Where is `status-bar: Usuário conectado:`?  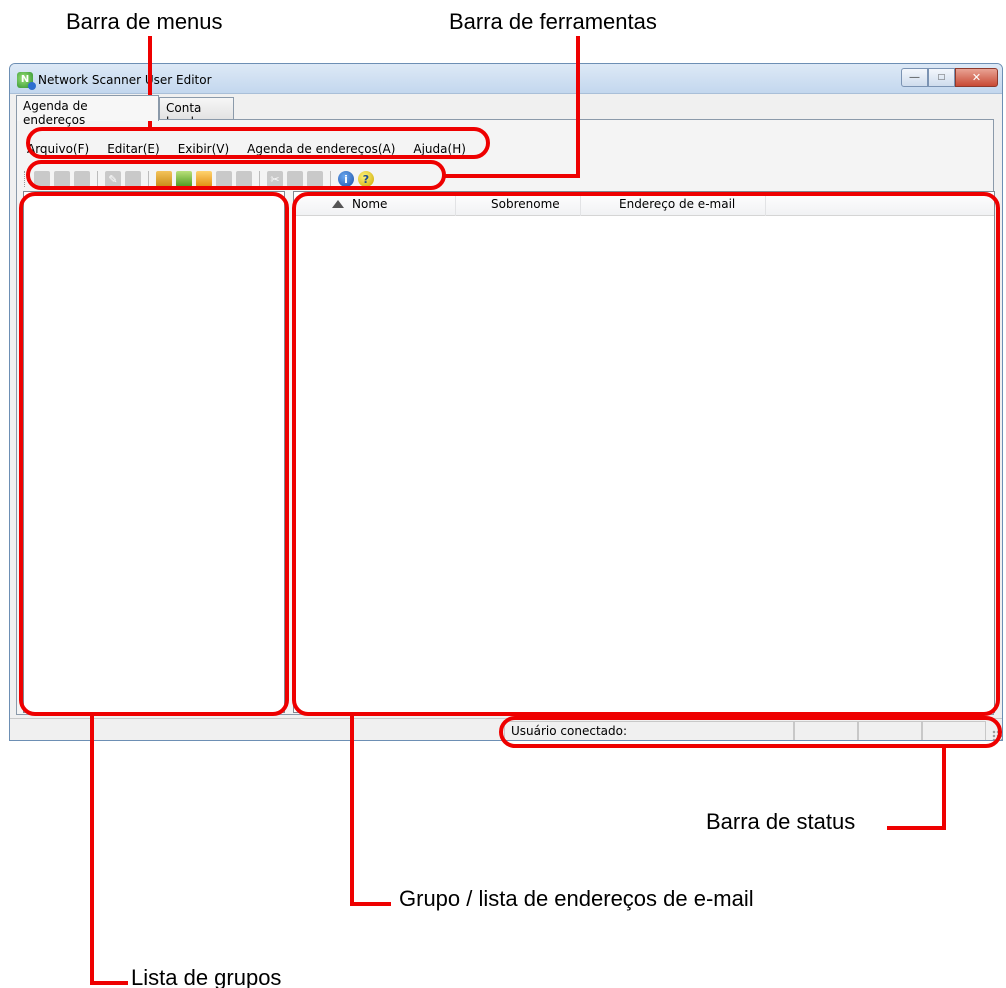
status-bar: Usuário conectado: is located at coordinates (506, 729).